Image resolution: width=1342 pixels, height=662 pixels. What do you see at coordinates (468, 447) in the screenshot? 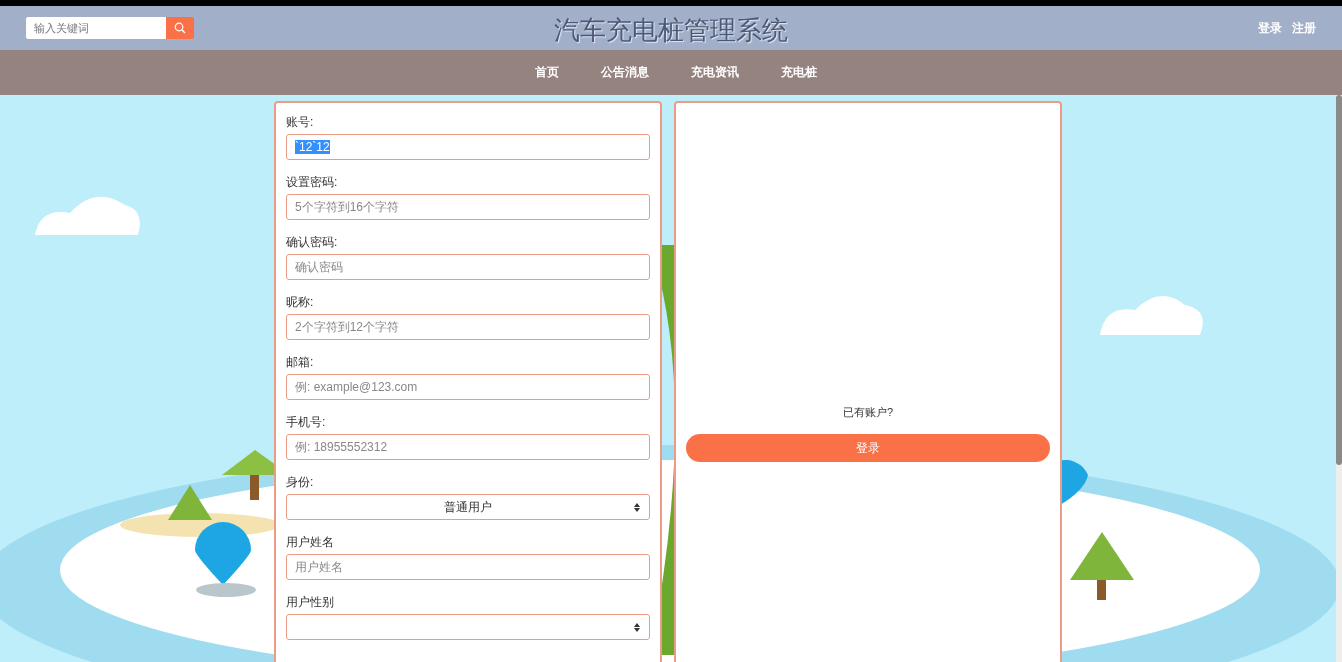
I see `input-field: 例: 18955552312` at bounding box center [468, 447].